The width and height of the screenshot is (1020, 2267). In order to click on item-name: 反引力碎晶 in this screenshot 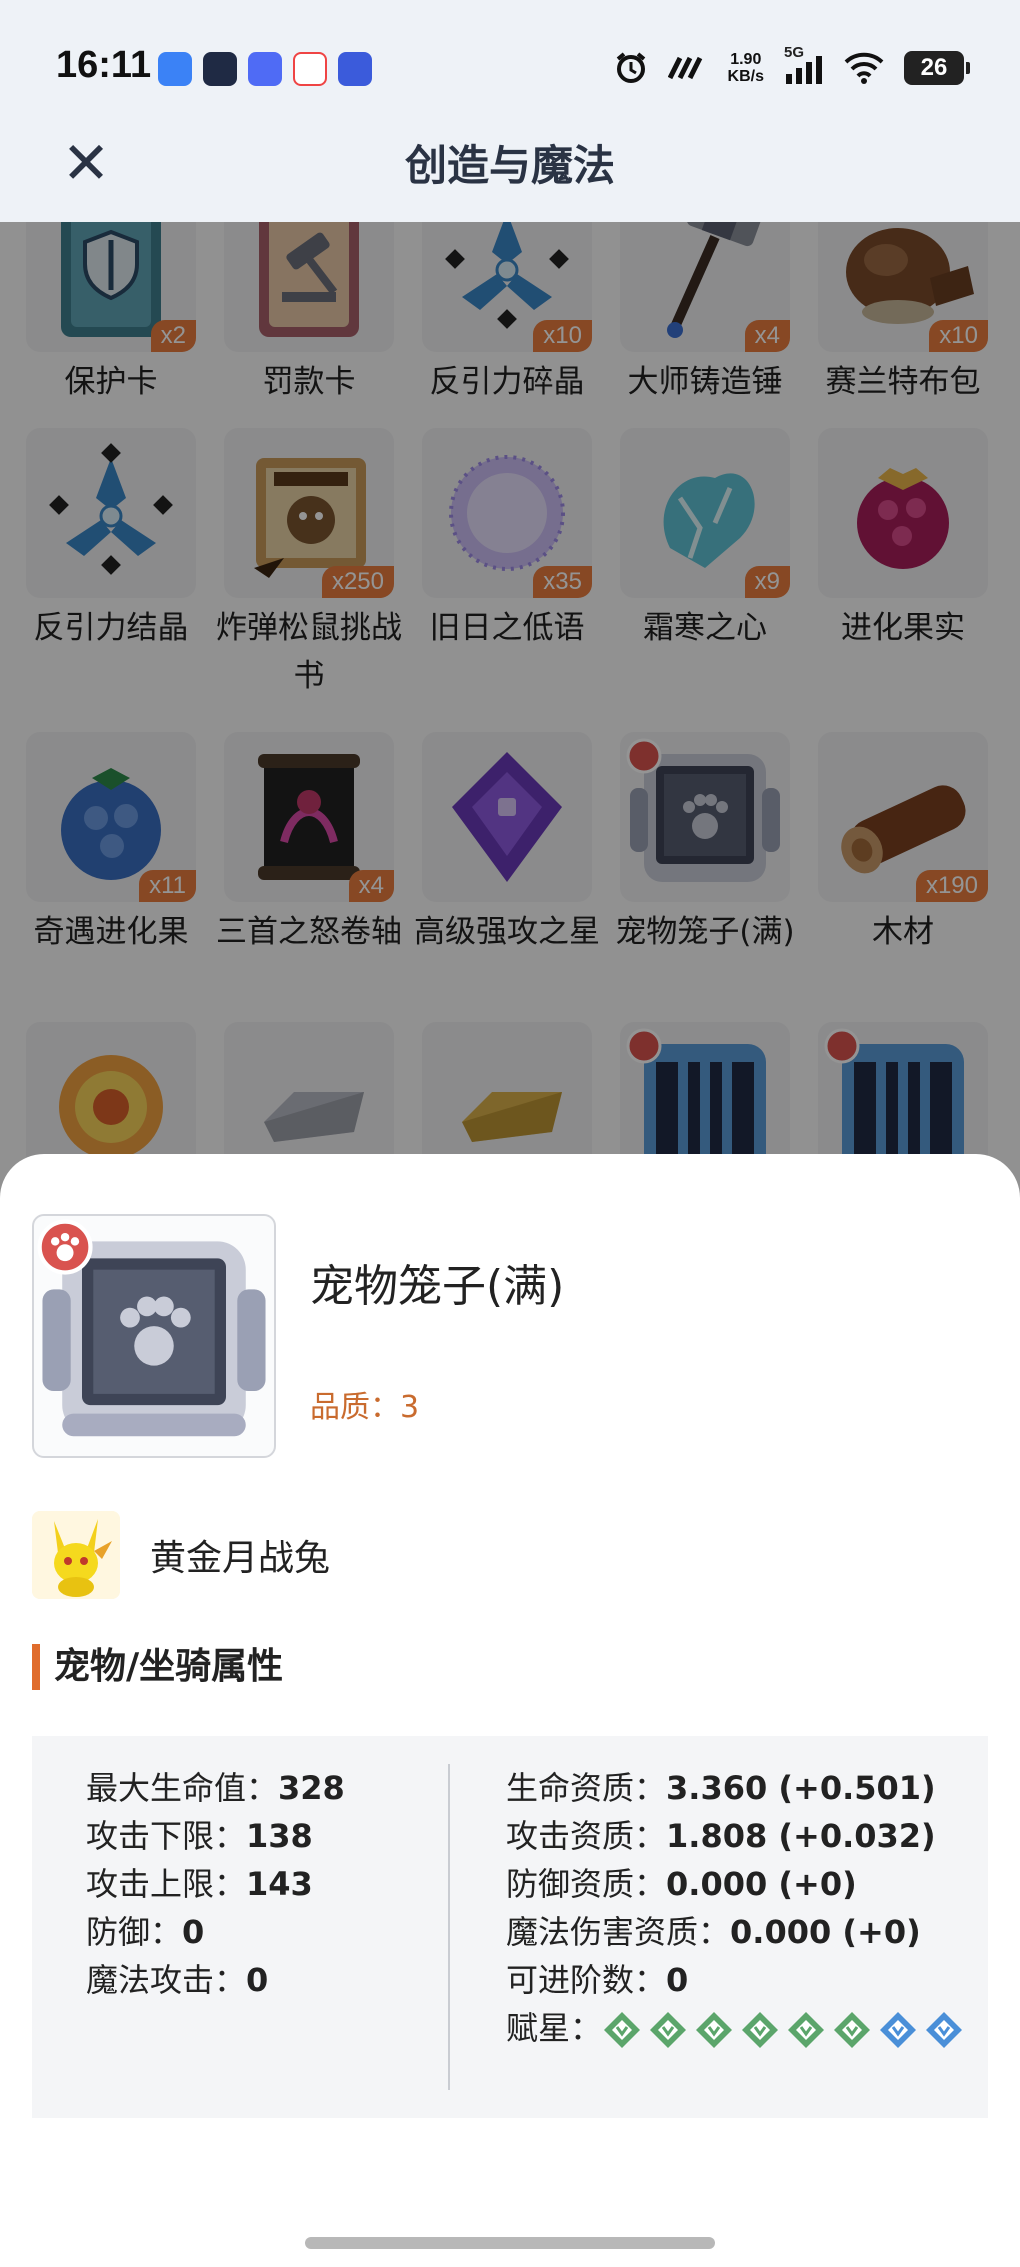, I will do `click(507, 382)`.